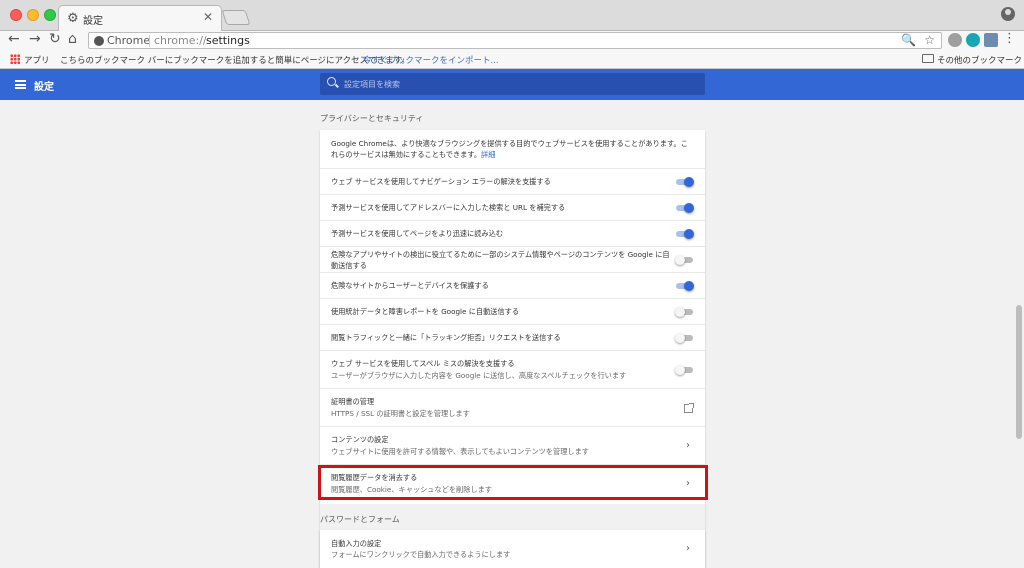 This screenshot has width=1024, height=568. What do you see at coordinates (417, 233) in the screenshot?
I see `setting-label: 予測サービスを使用してページをより迅速に読み込む` at bounding box center [417, 233].